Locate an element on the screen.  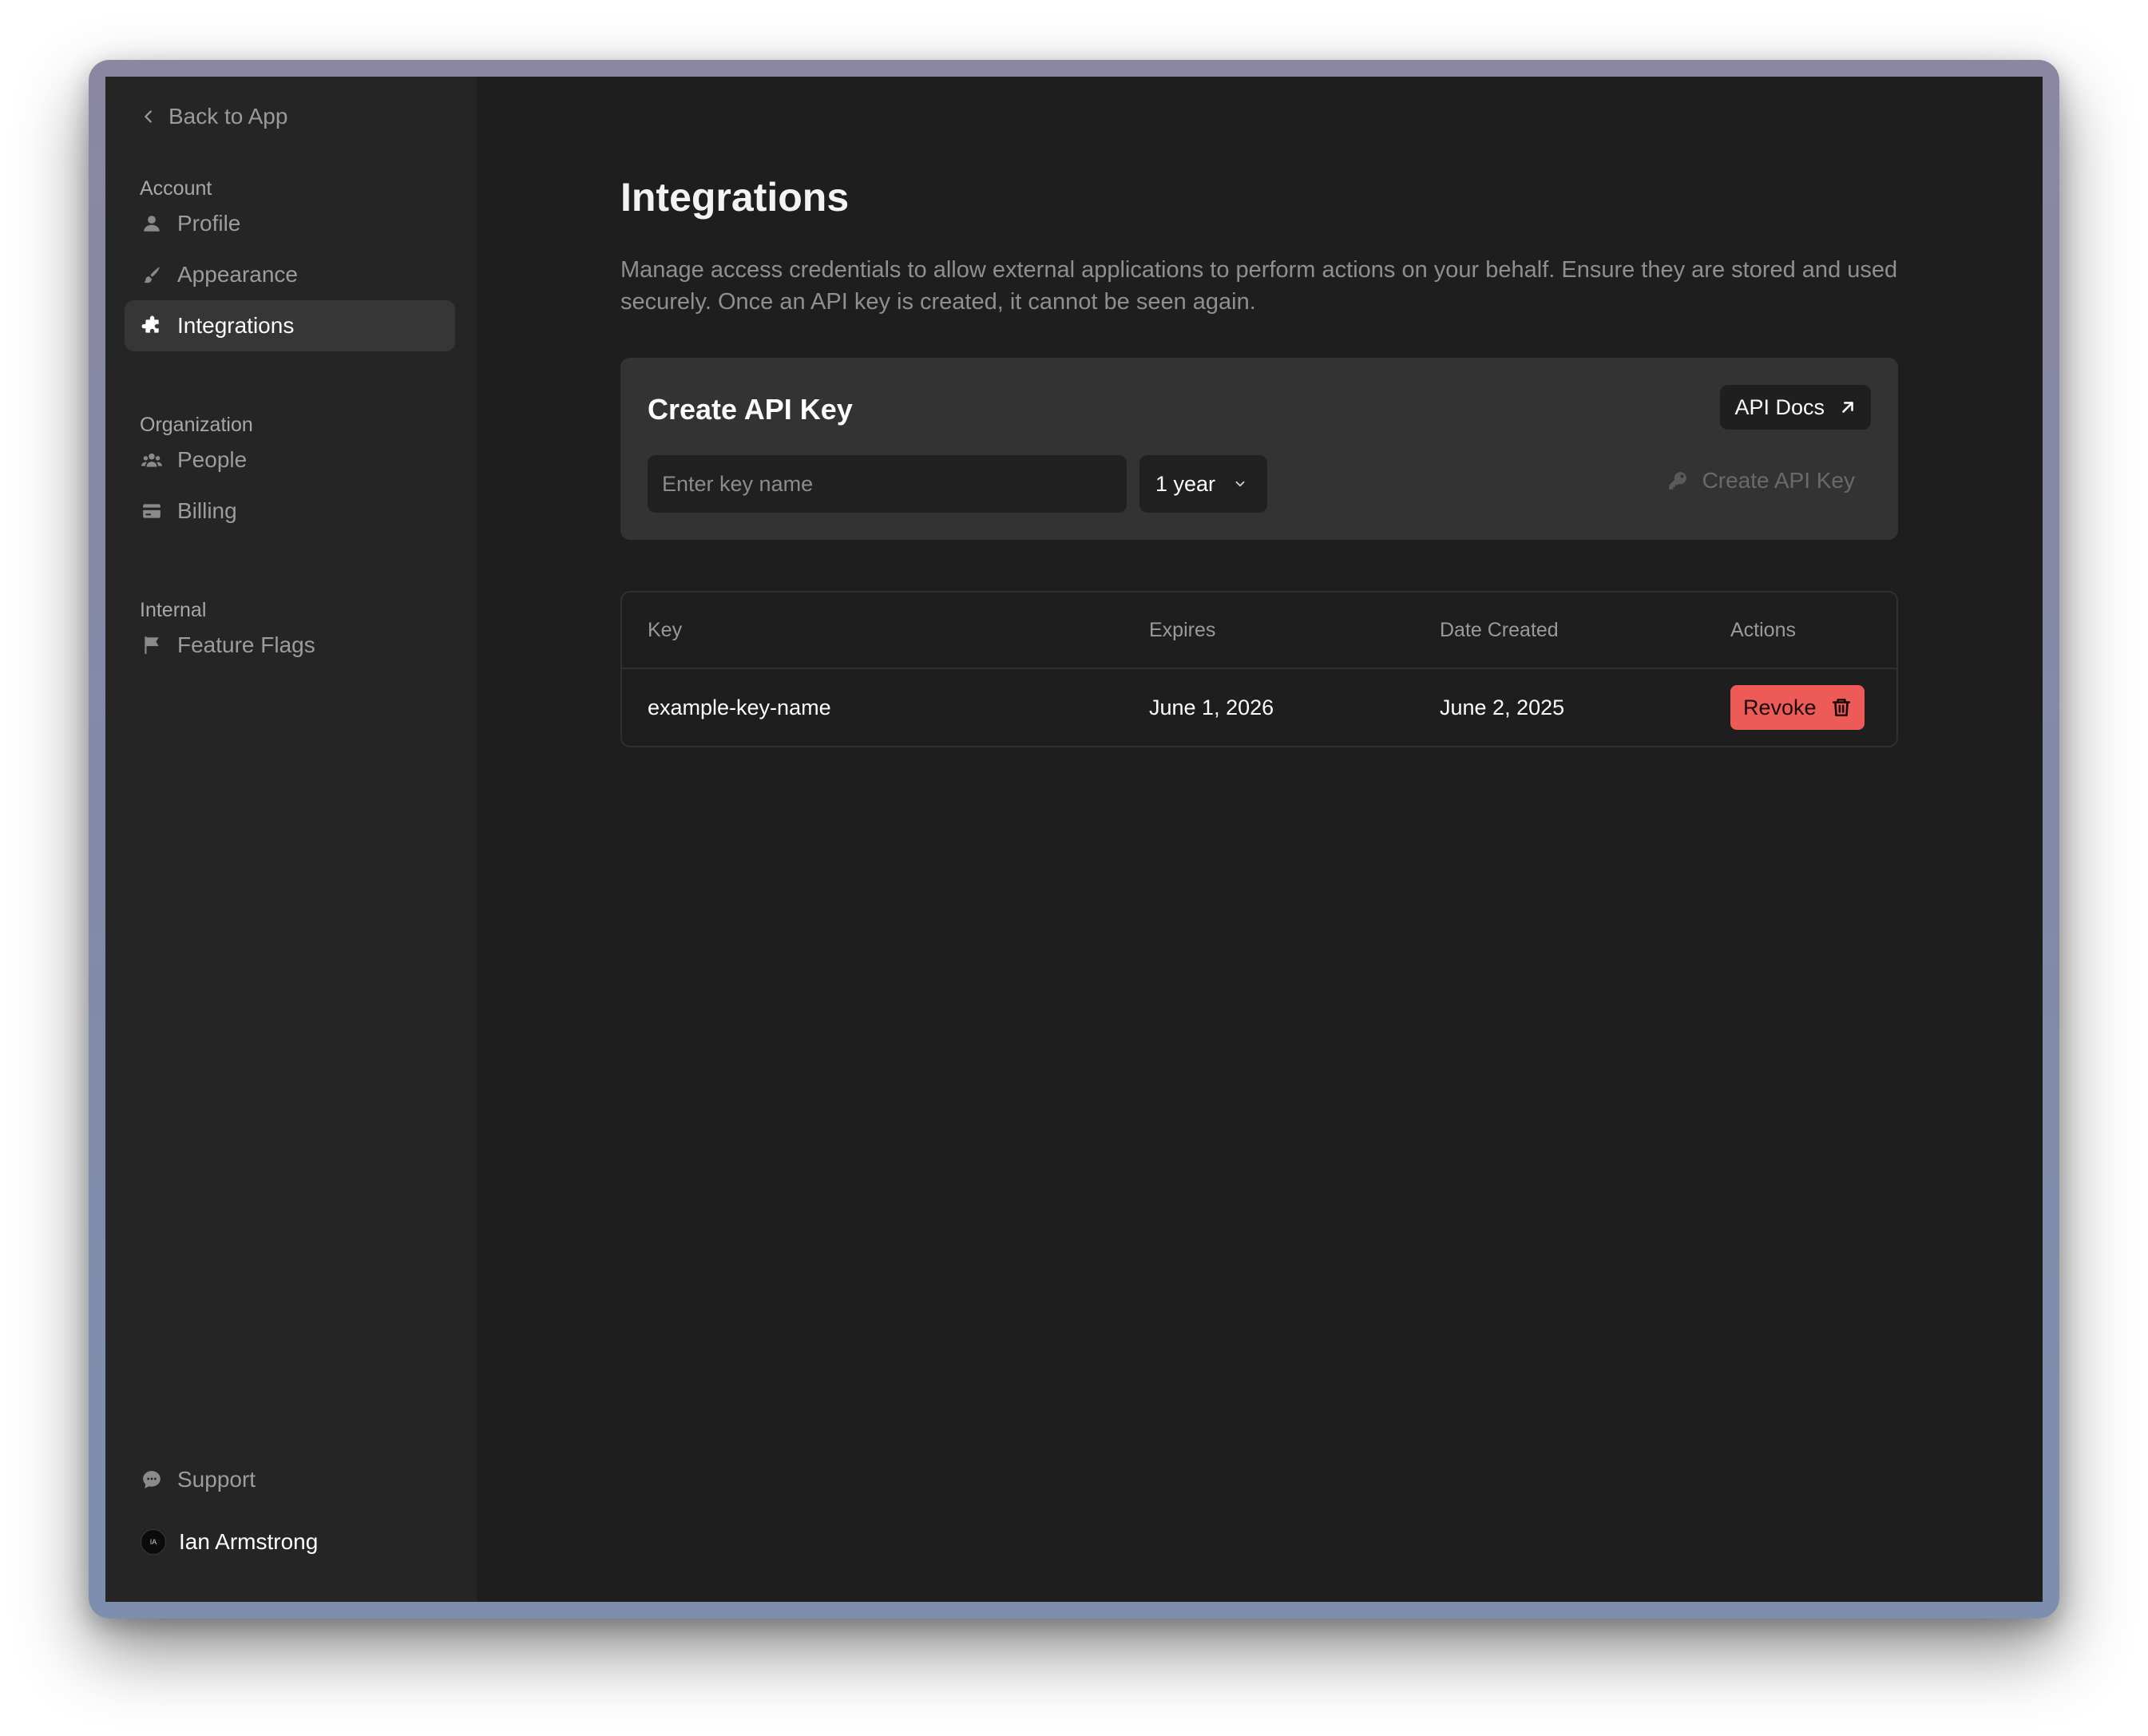
create-api-key-button: Create API Key is located at coordinates (1761, 480).